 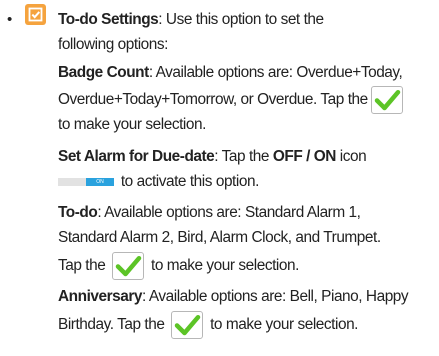 I want to click on badge-count-label: Badge Count, so click(x=103, y=72).